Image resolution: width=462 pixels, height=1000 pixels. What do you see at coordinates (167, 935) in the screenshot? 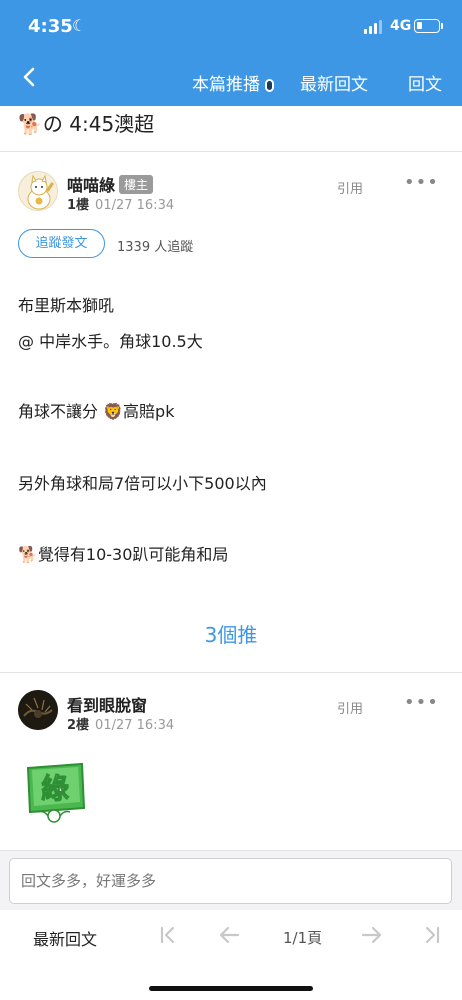
I see `first-page-icon` at bounding box center [167, 935].